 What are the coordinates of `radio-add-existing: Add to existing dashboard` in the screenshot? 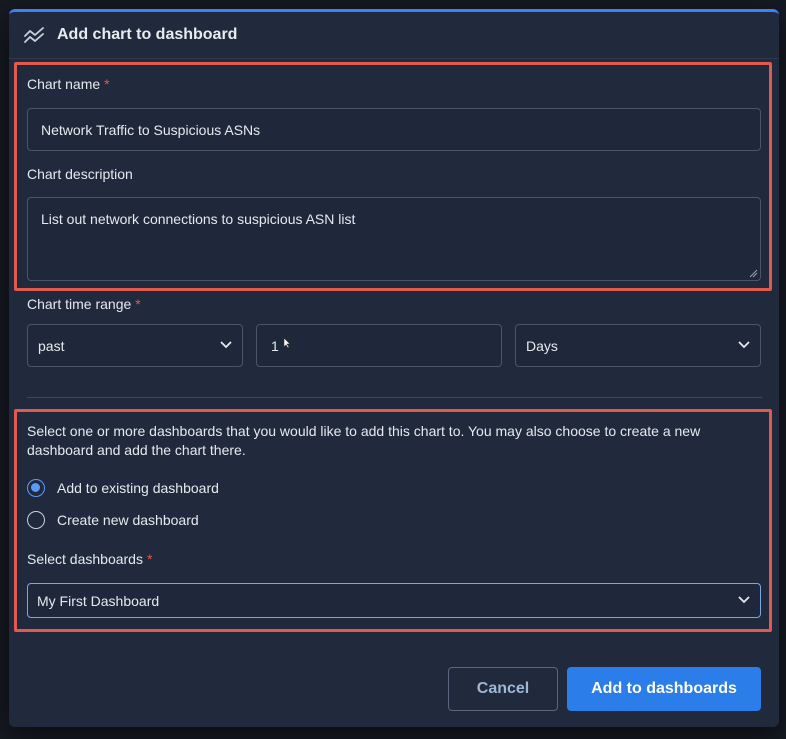 It's located at (123, 488).